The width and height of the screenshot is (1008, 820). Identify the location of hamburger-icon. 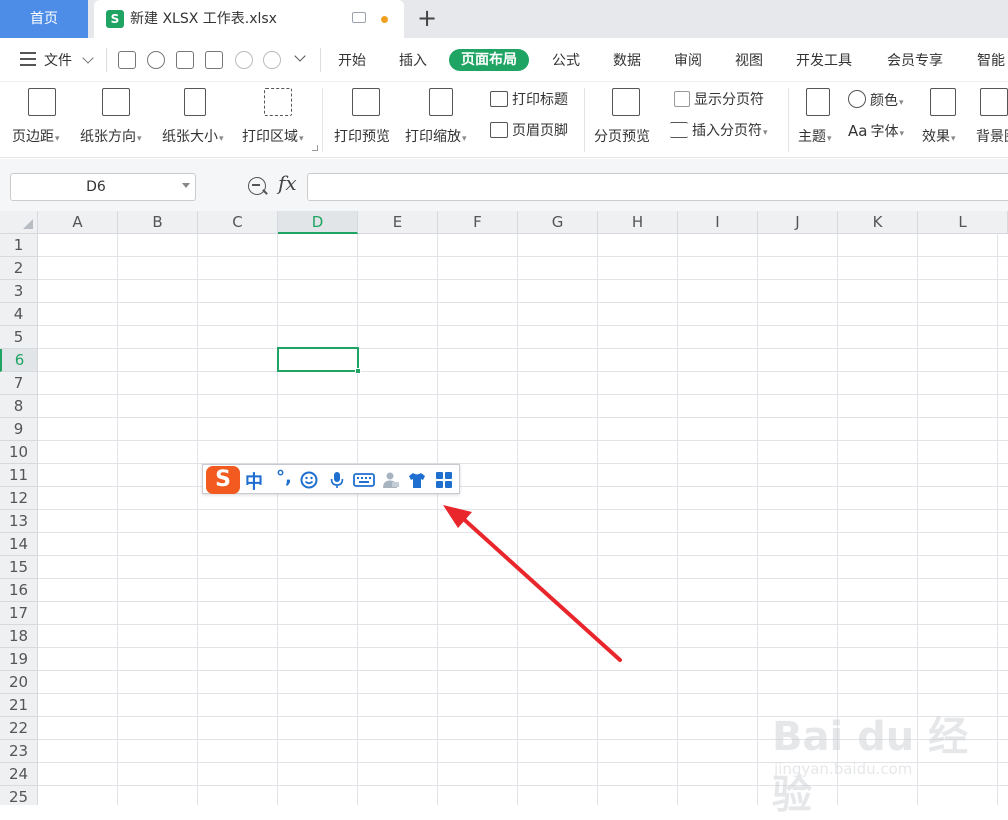
(28, 59).